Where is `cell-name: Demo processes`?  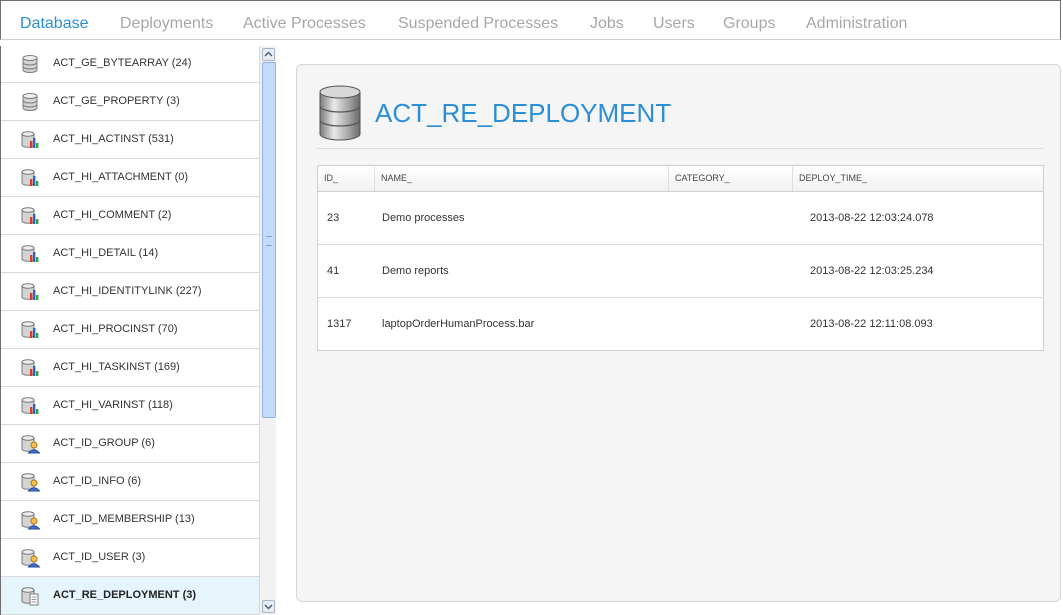 cell-name: Demo processes is located at coordinates (423, 218).